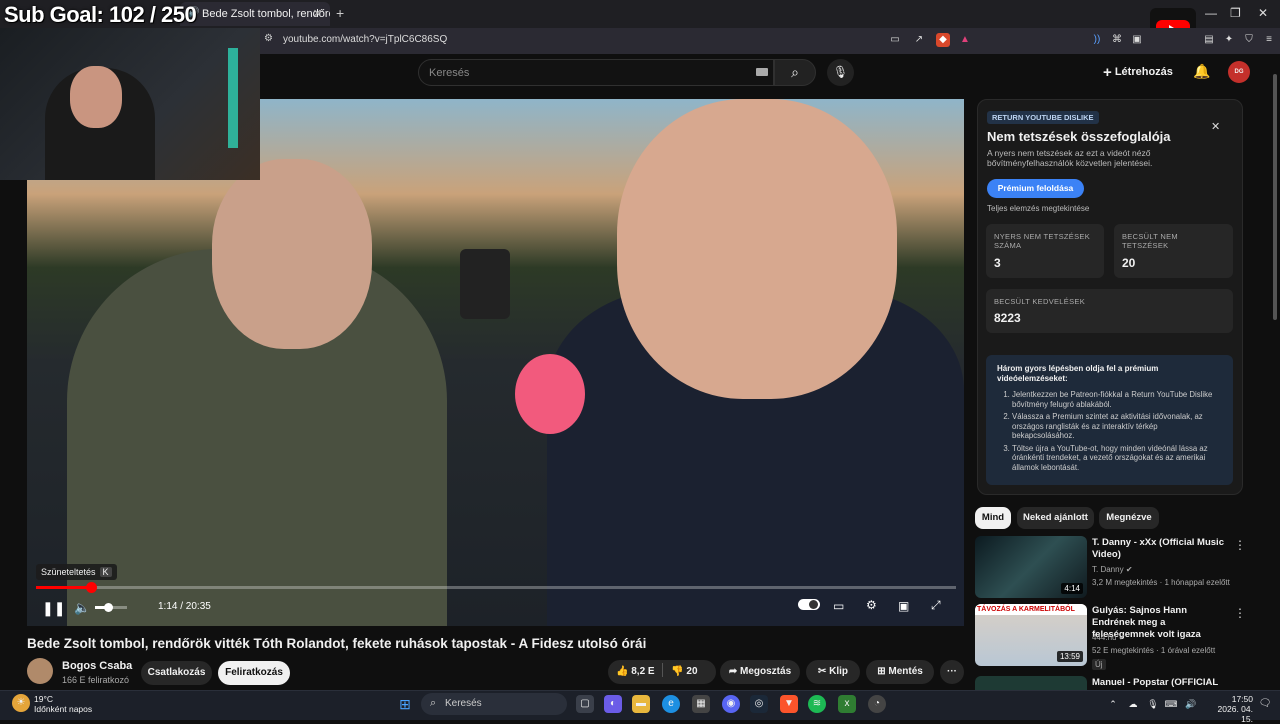  I want to click on obs-icon: ◔, so click(877, 704).